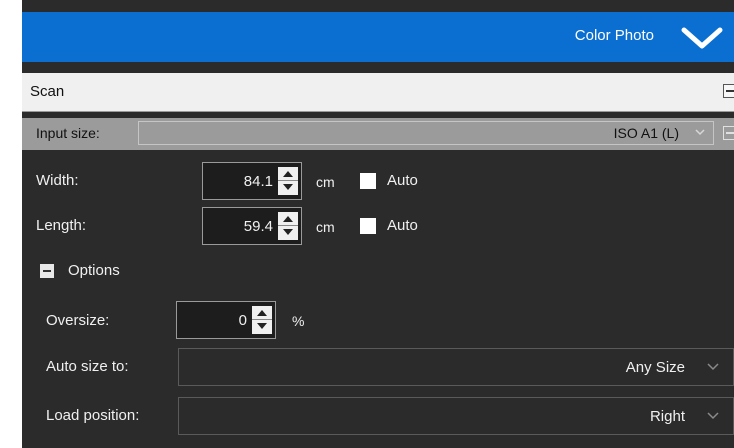  I want to click on width-stepper: 84.1, so click(252, 181).